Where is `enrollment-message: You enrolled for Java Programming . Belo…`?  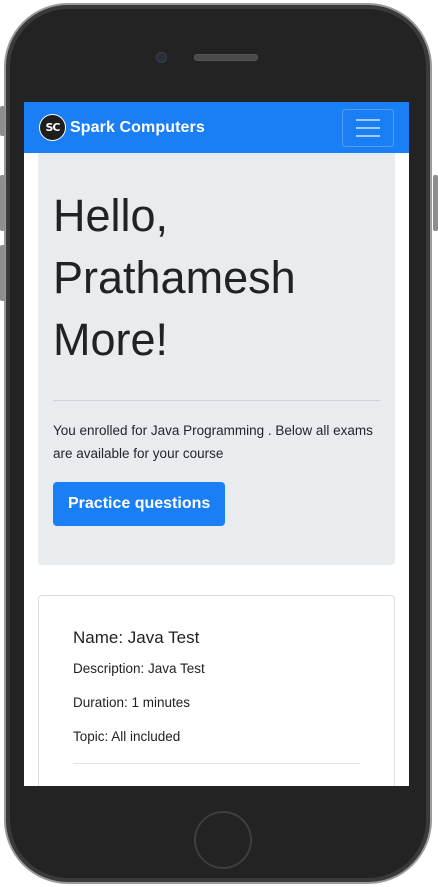 enrollment-message: You enrolled for Java Programming . Belo… is located at coordinates (213, 442).